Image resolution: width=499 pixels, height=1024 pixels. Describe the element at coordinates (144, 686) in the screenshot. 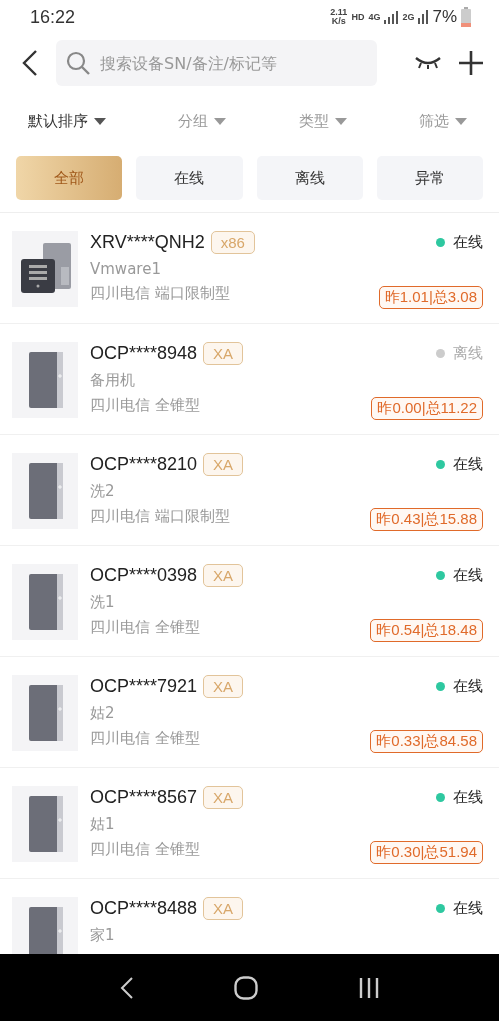

I see `device-serial: OCP****7921` at that location.